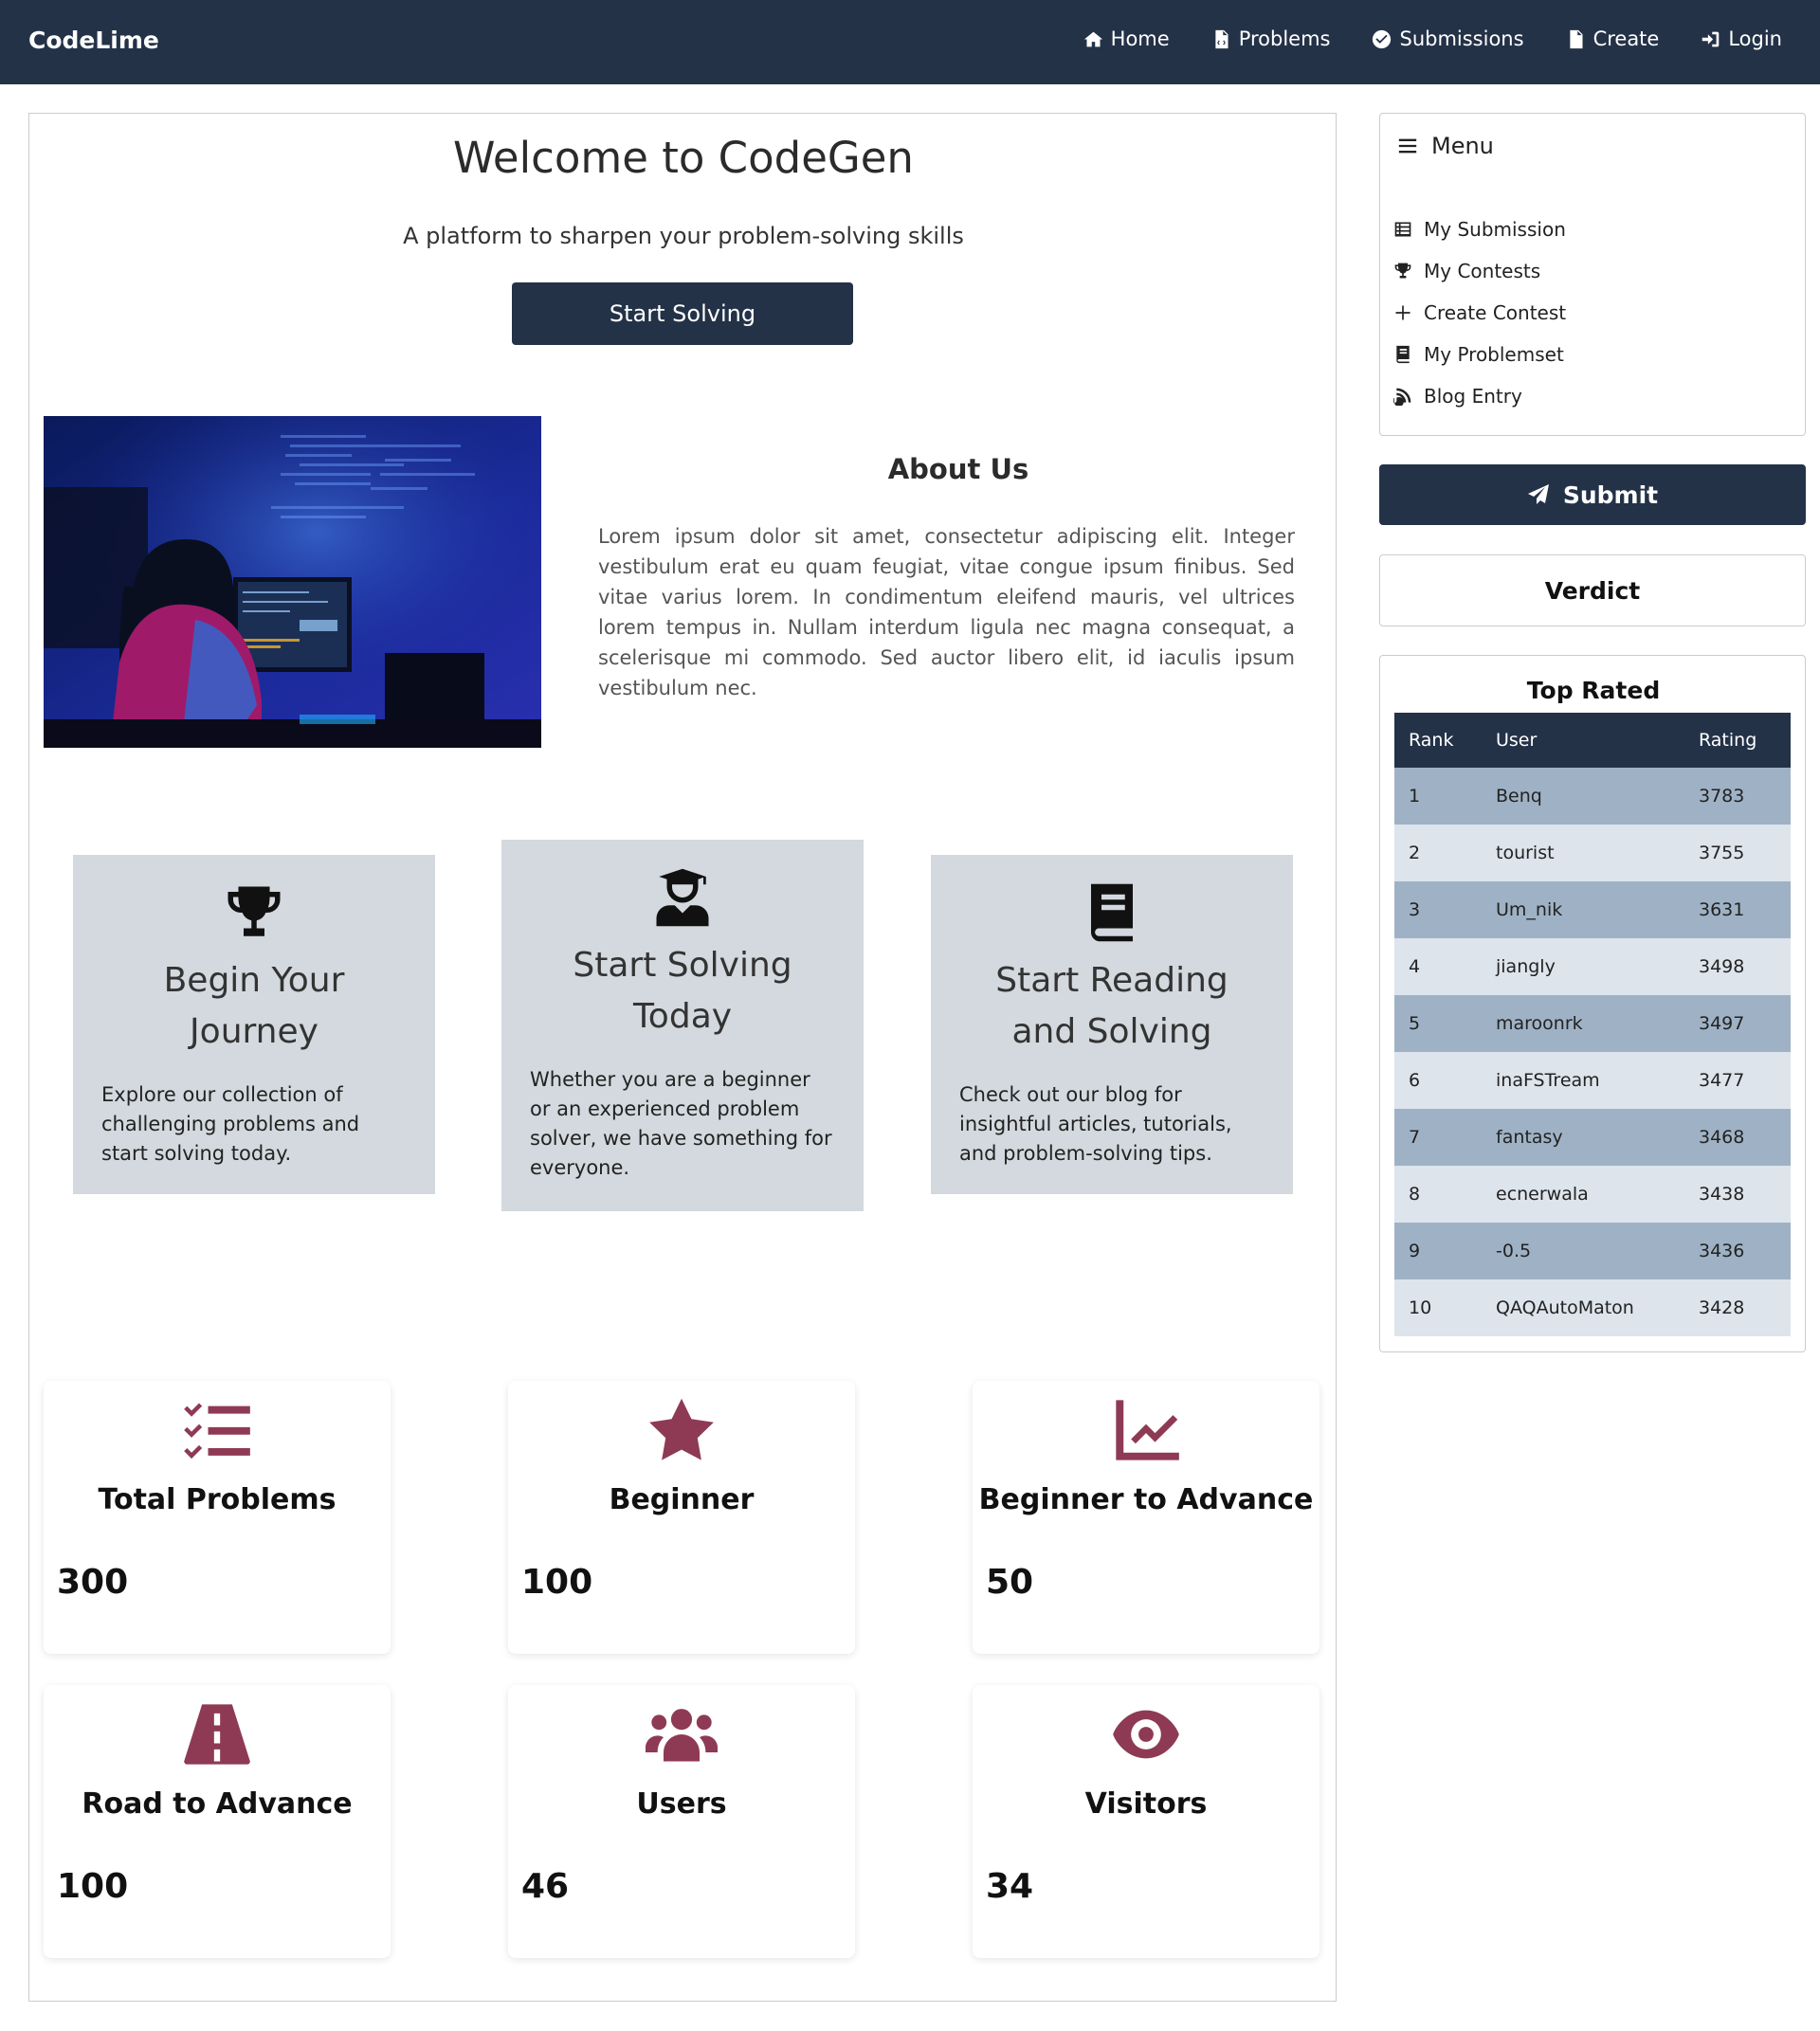 Image resolution: width=1820 pixels, height=2031 pixels. What do you see at coordinates (1737, 1023) in the screenshot?
I see `rating-cell: 3497` at bounding box center [1737, 1023].